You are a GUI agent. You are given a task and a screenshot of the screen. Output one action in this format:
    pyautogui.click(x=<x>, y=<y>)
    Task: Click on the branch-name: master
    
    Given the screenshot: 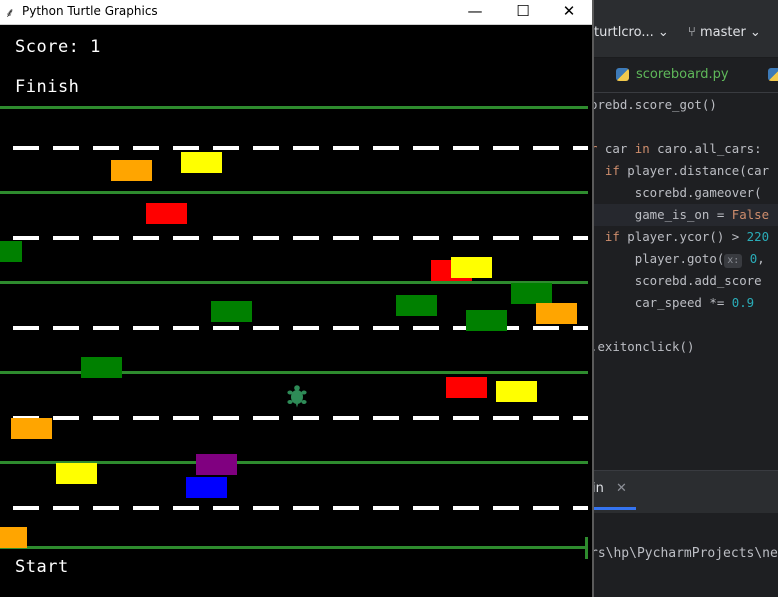 What is the action you would take?
    pyautogui.click(x=722, y=32)
    